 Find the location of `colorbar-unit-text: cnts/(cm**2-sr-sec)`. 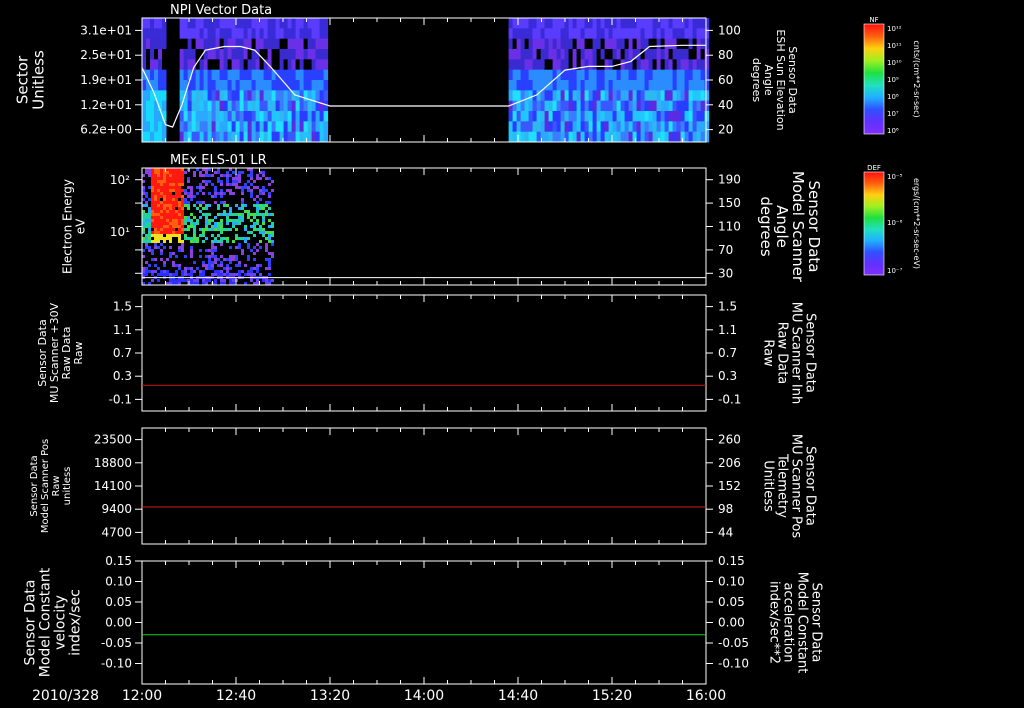

colorbar-unit-text: cnts/(cm**2-sr-sec) is located at coordinates (916, 78).